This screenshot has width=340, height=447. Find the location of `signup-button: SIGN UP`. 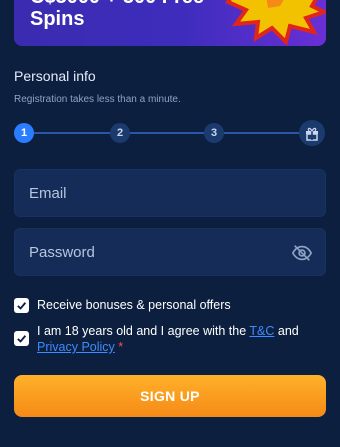

signup-button: SIGN UP is located at coordinates (170, 396).